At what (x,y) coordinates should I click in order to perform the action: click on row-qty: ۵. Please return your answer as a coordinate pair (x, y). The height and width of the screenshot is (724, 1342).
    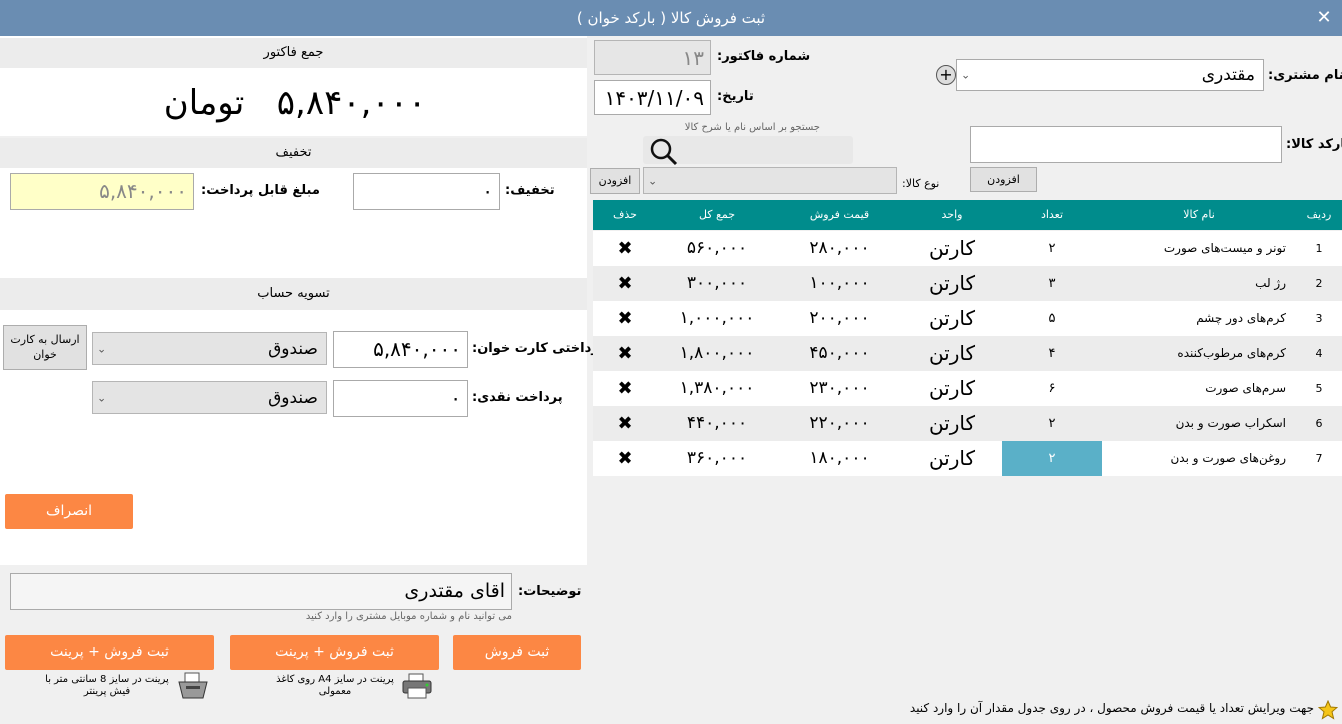
    Looking at the image, I should click on (1052, 318).